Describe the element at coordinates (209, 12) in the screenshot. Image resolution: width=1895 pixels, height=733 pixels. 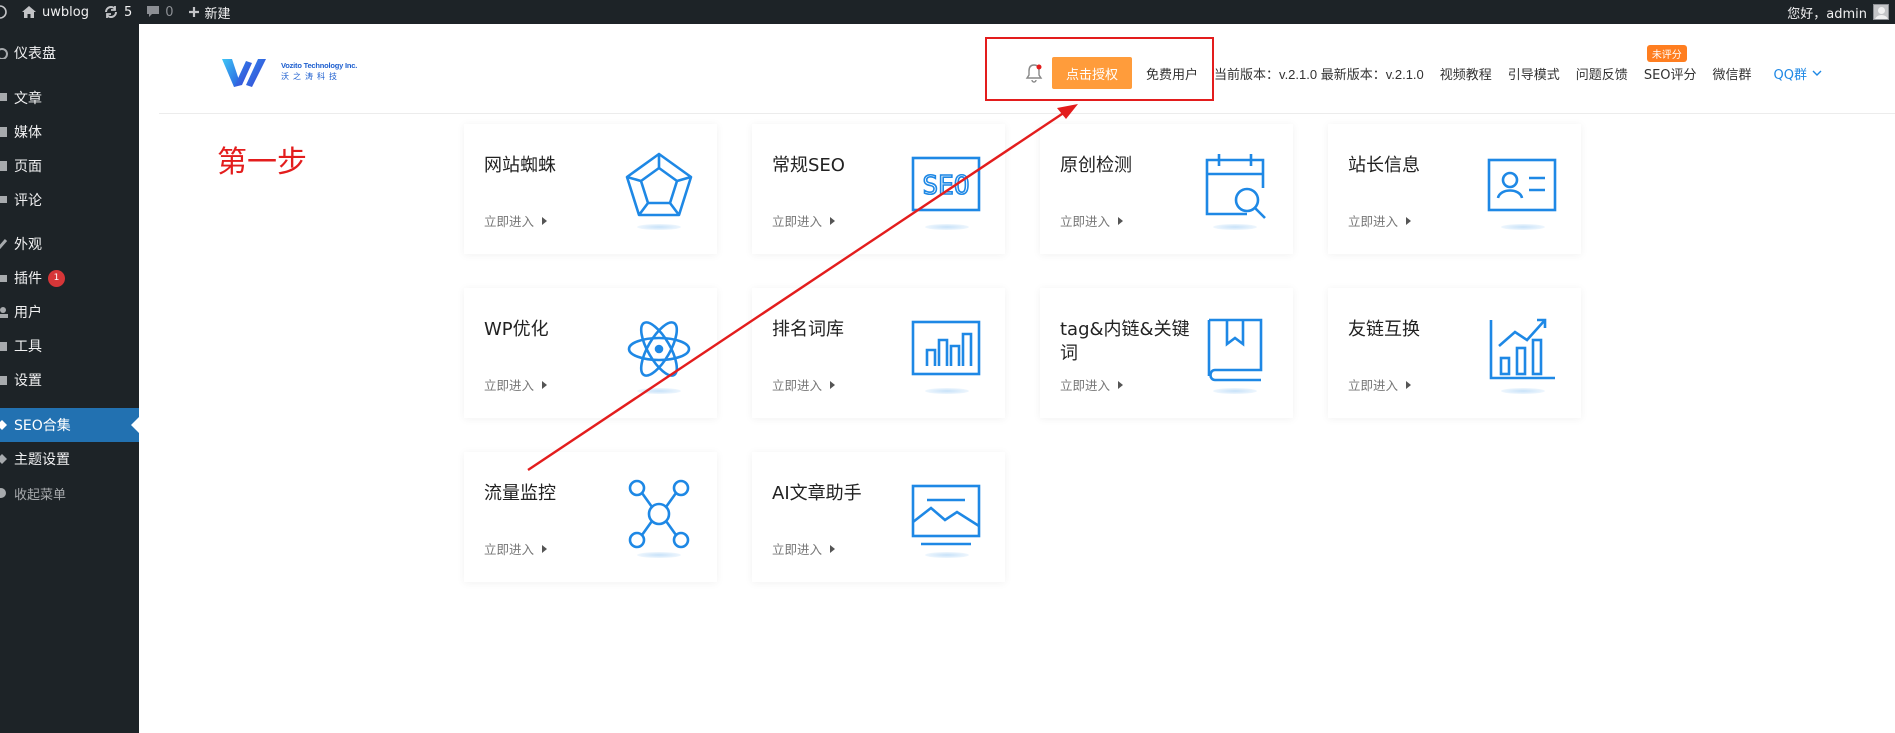
I see `new-content-item: 新建` at that location.